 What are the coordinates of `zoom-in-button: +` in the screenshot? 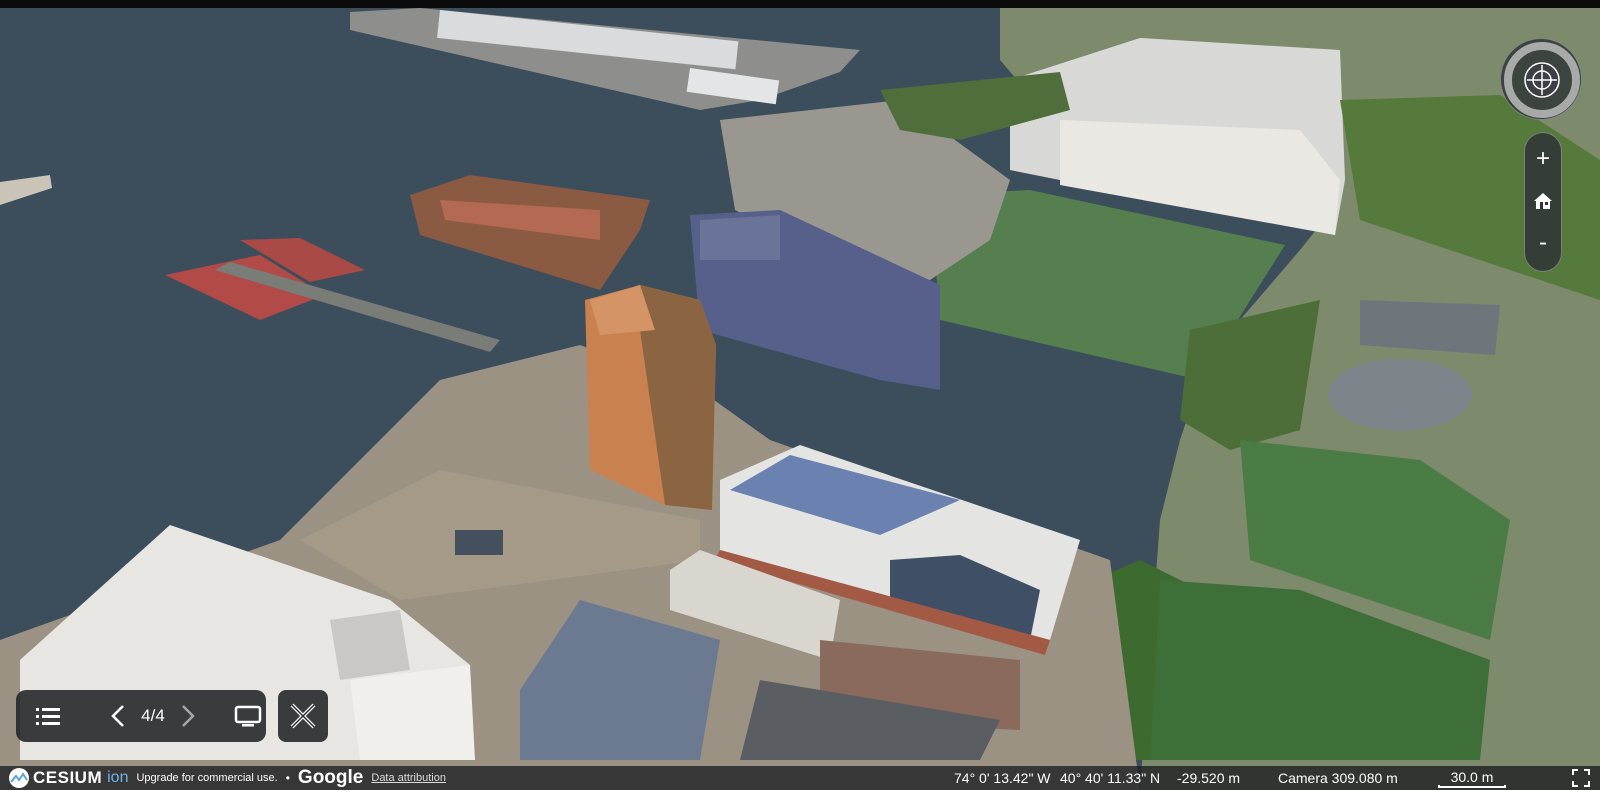 It's located at (1543, 159).